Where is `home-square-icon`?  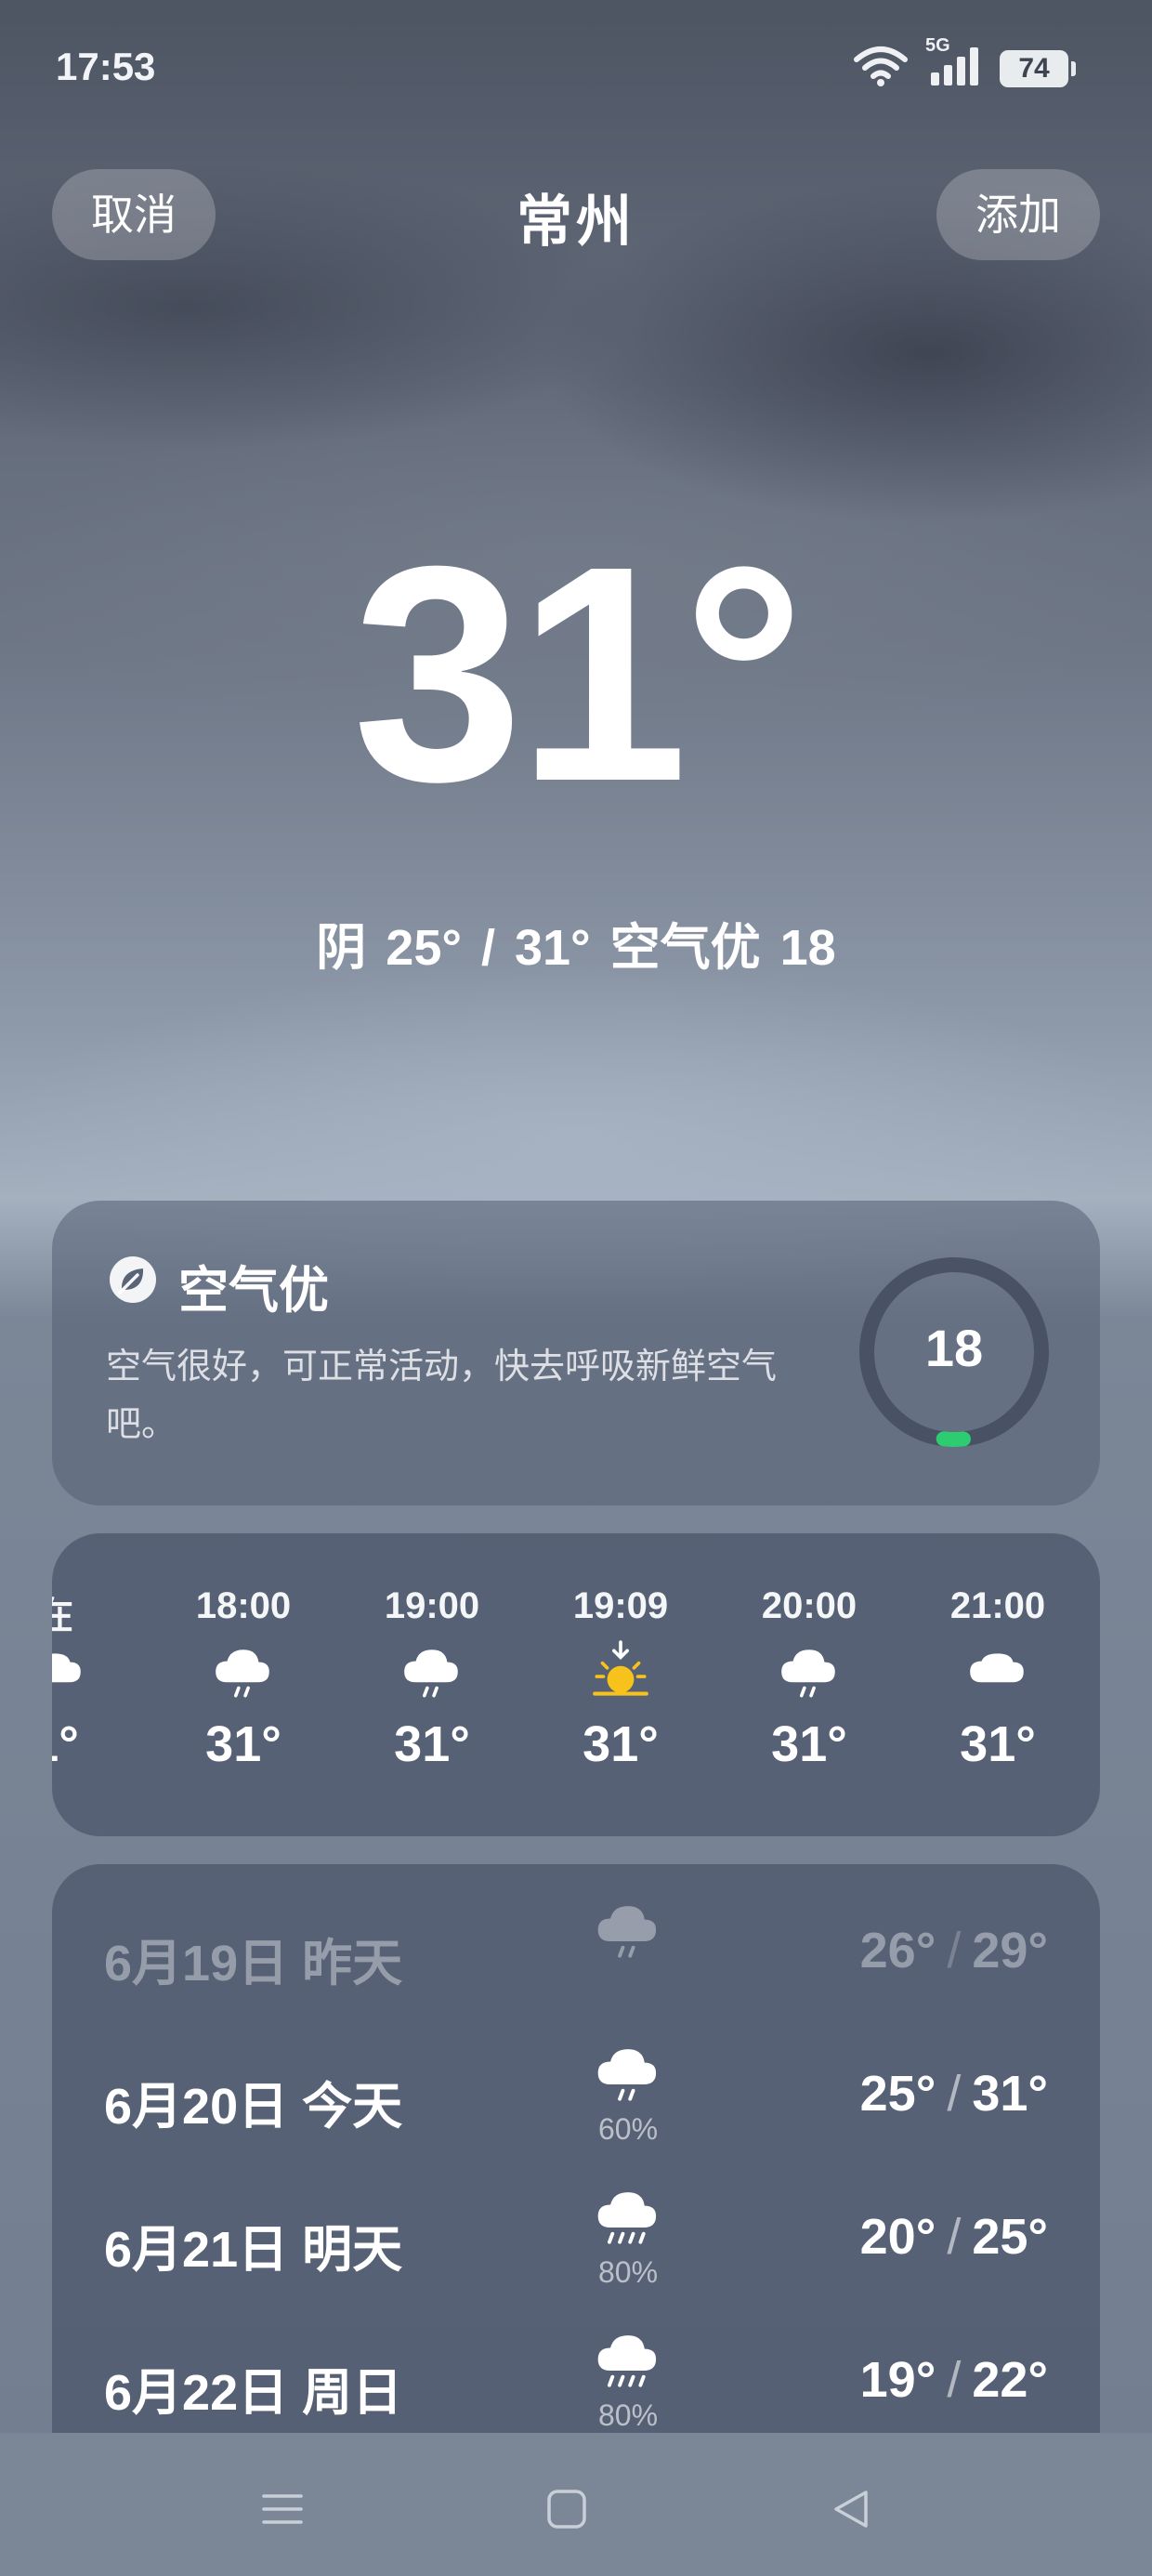 home-square-icon is located at coordinates (566, 2509).